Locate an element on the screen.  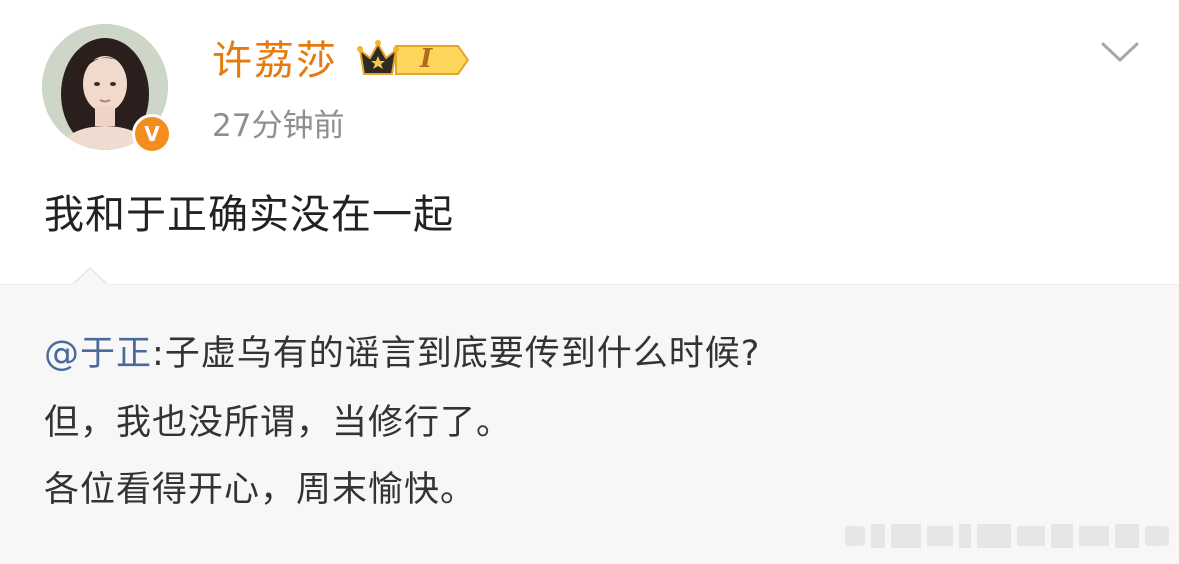
watermark-image is located at coordinates (1007, 536).